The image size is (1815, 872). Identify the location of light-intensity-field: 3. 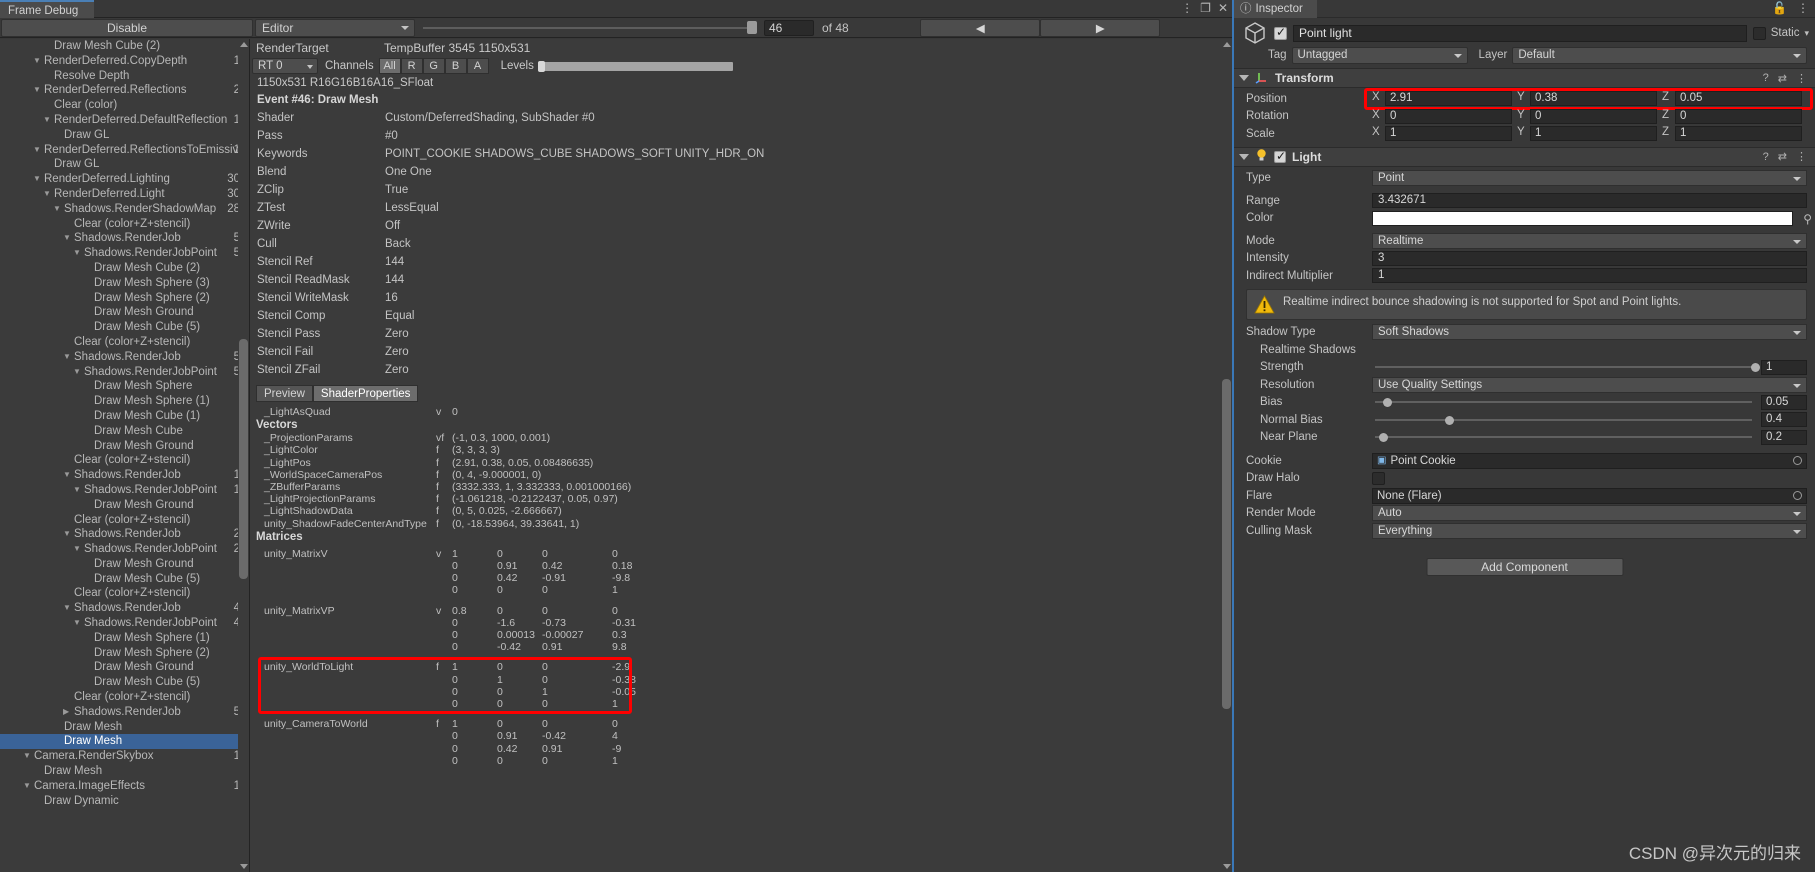
(1589, 258).